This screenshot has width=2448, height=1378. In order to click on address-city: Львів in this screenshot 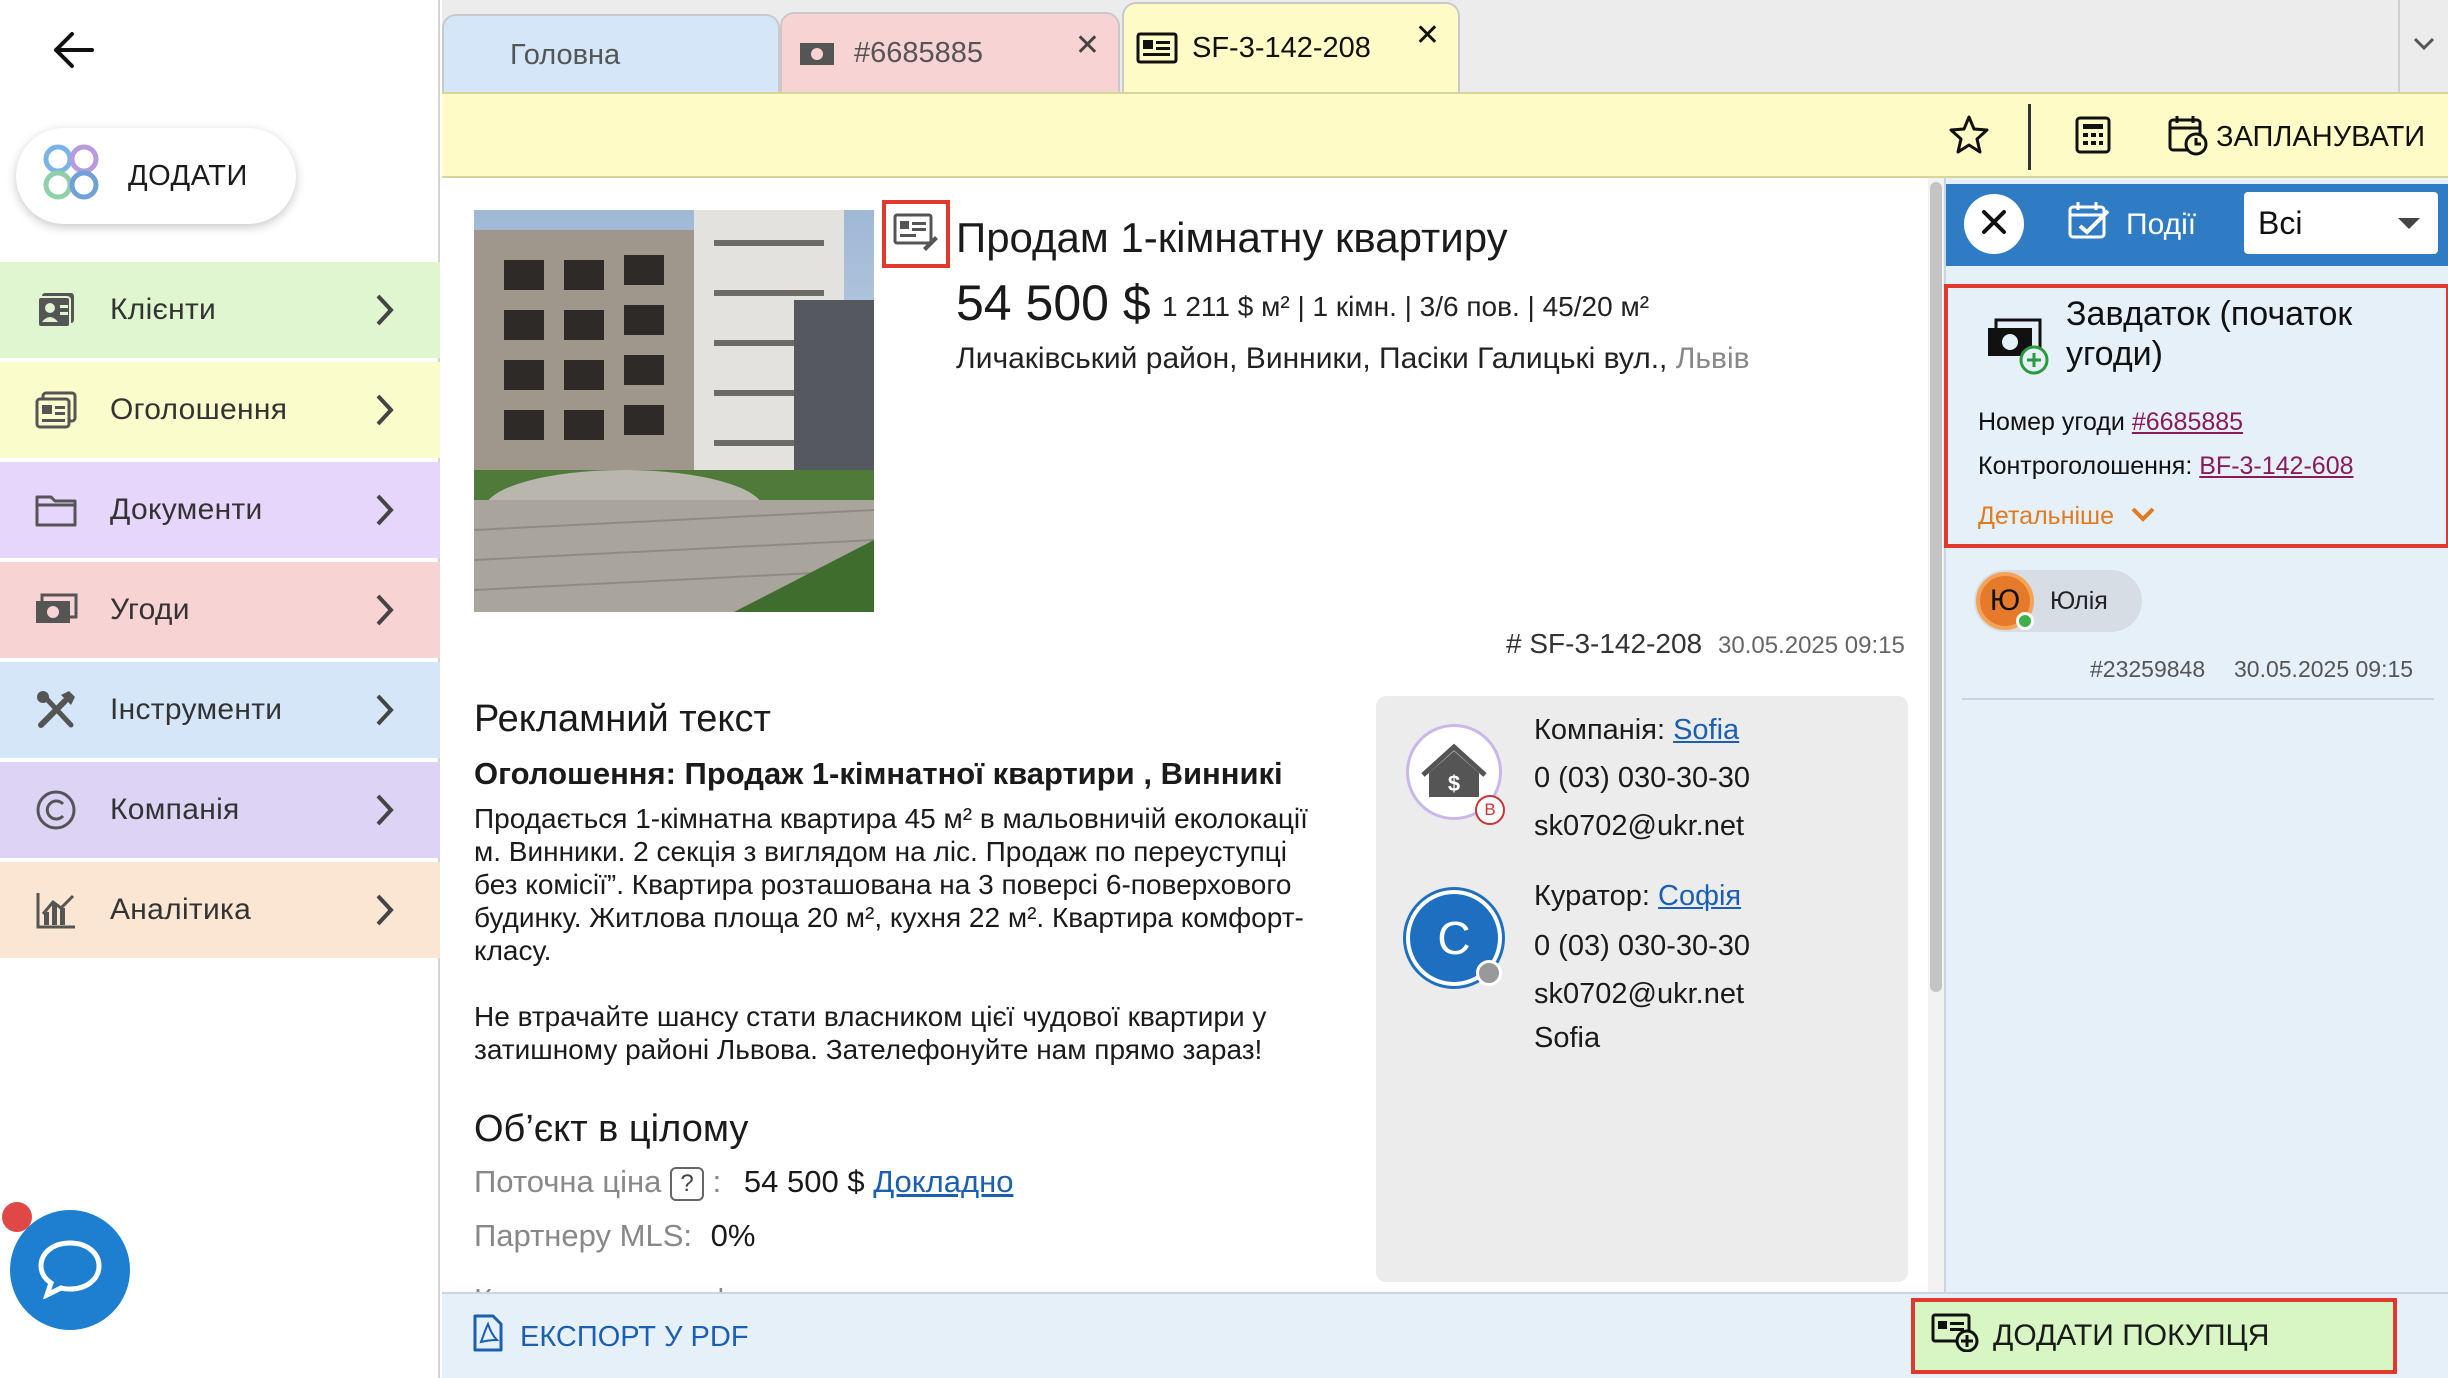, I will do `click(1712, 358)`.